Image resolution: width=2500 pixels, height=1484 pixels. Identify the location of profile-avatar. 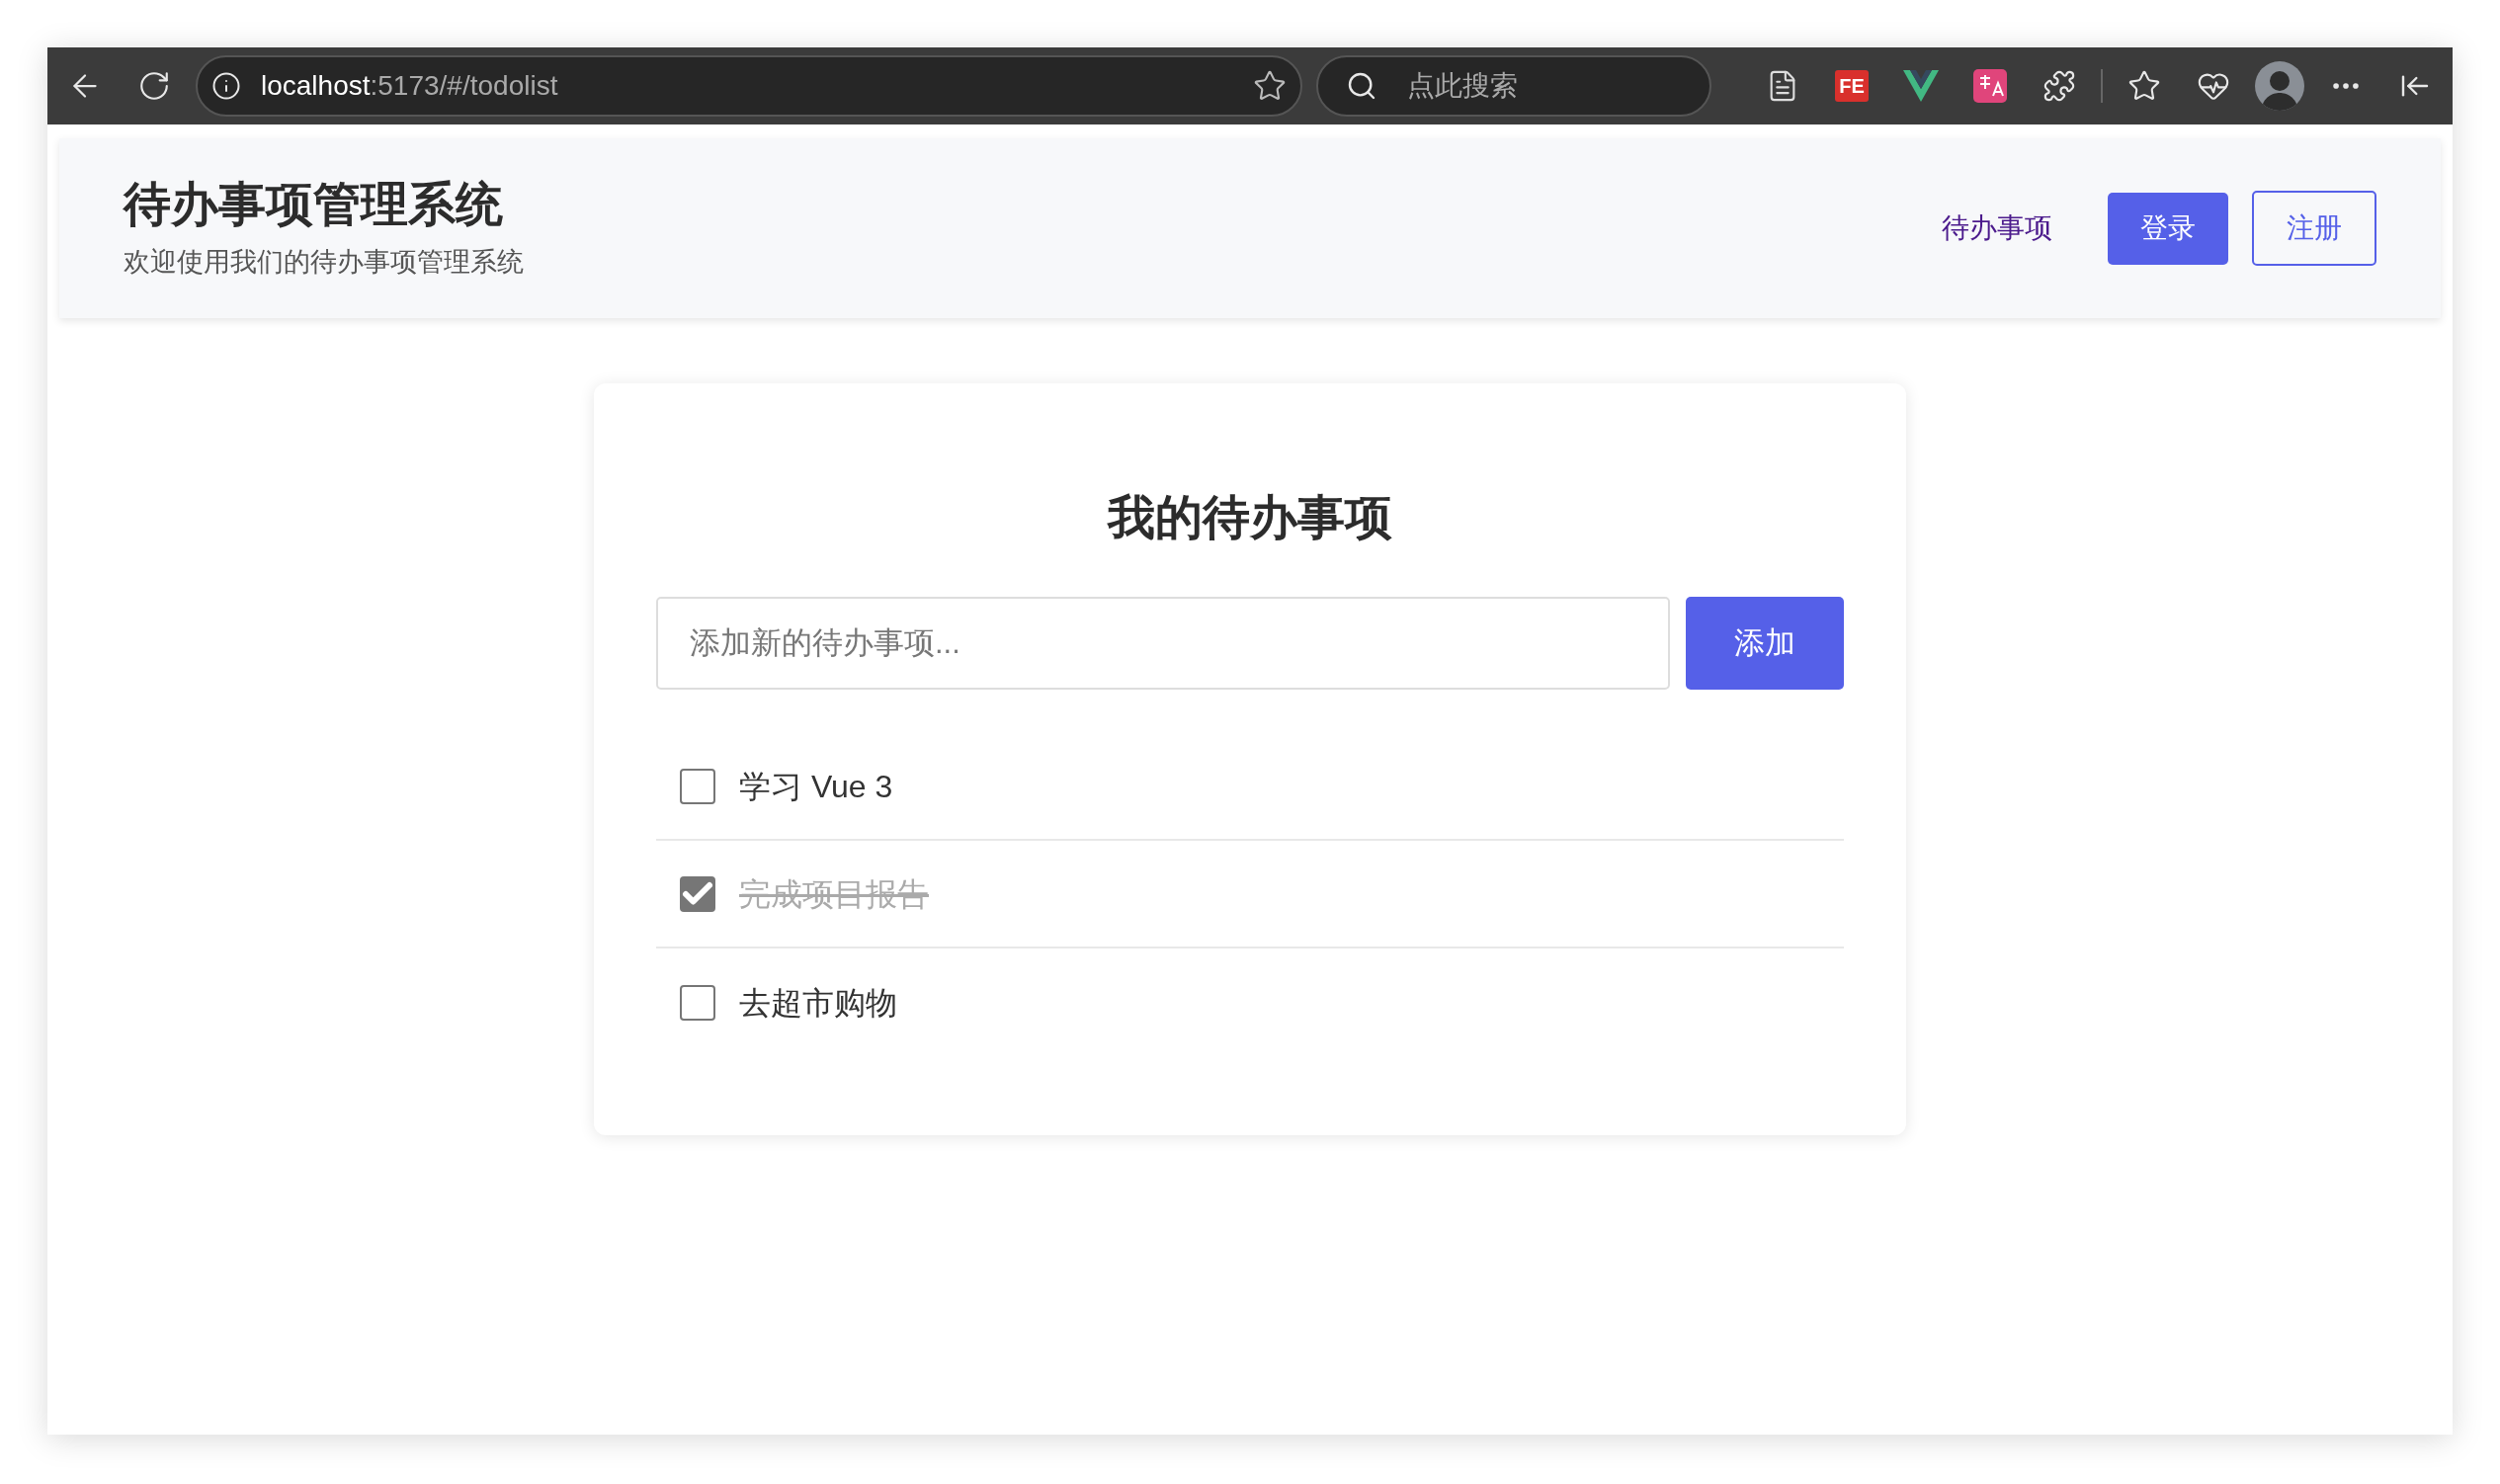
(2279, 86).